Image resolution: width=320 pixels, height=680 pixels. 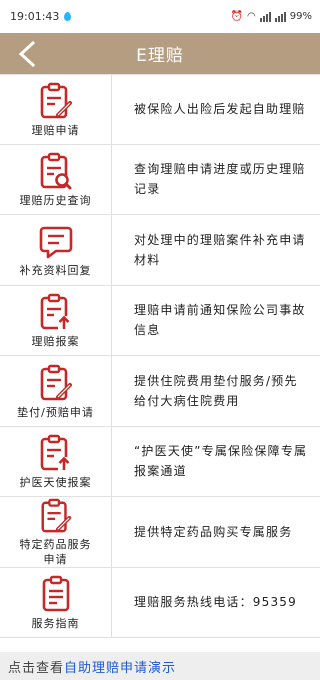 I want to click on item-left-cell: 服务指南, so click(x=56, y=602).